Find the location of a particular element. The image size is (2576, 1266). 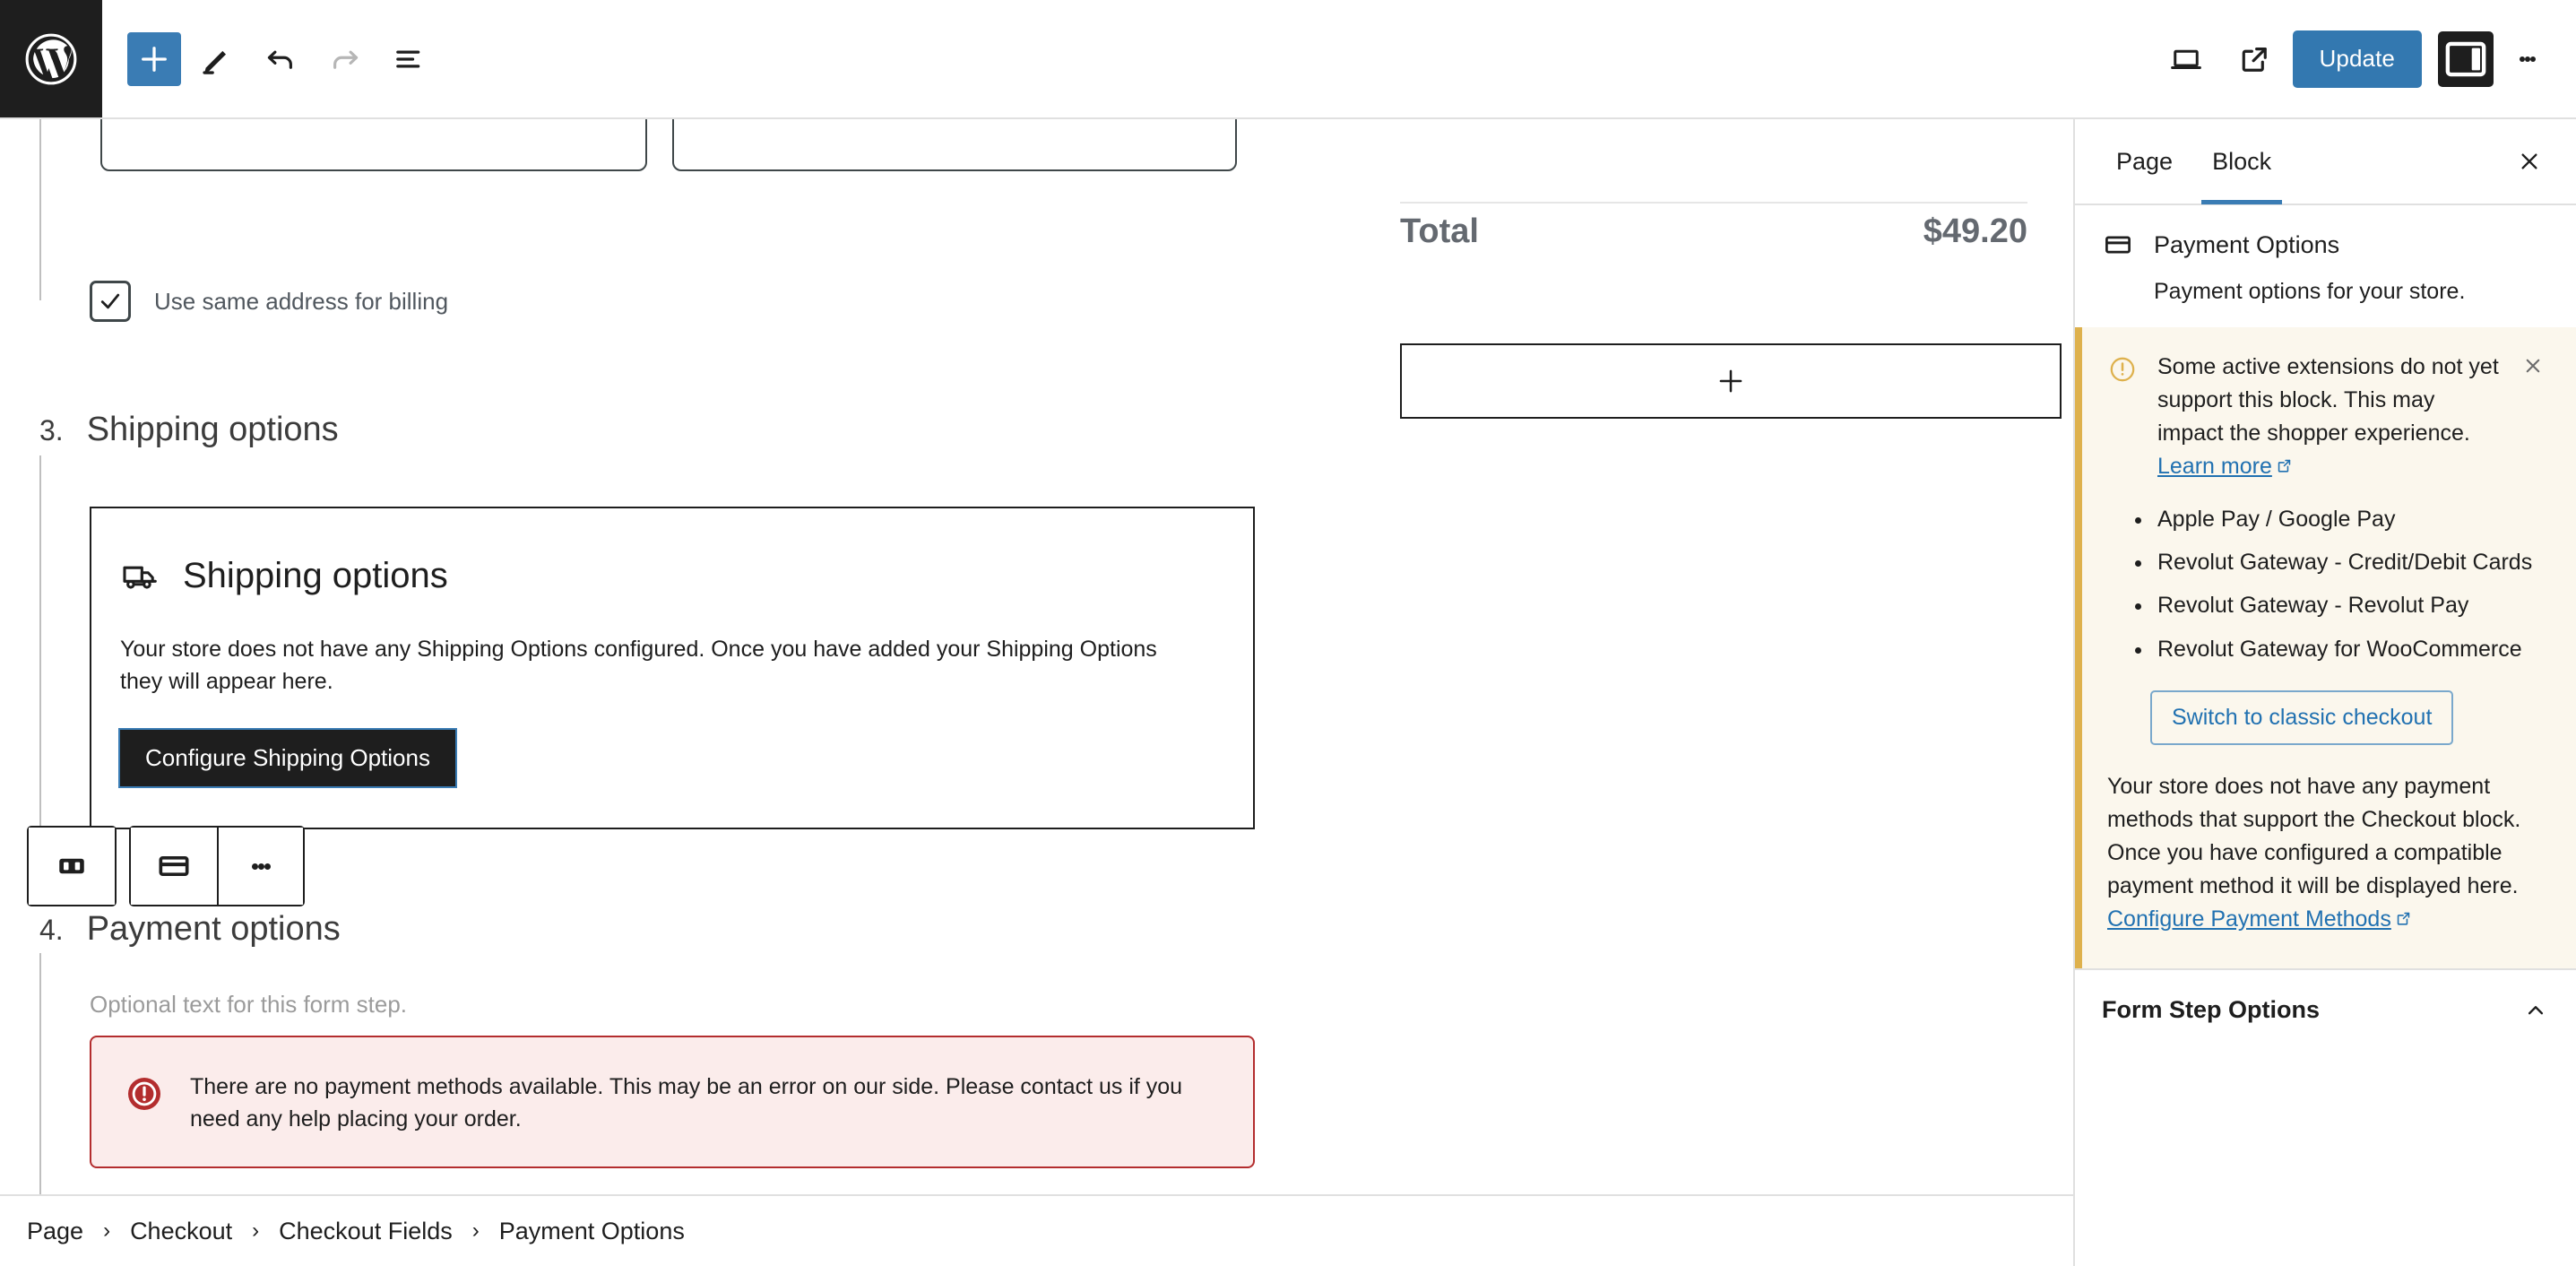

settings-sidebar-icon is located at coordinates (2466, 58).